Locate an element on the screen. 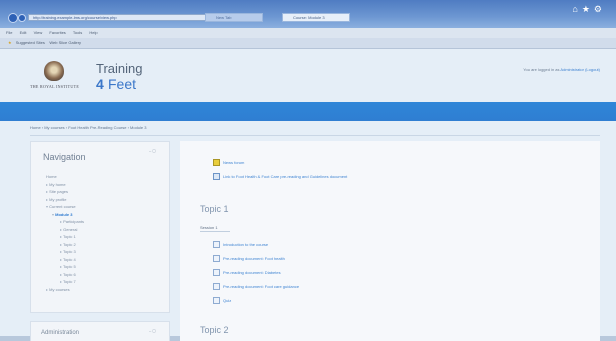 This screenshot has width=616, height=341. news-forum-link: News forum is located at coordinates (233, 162).